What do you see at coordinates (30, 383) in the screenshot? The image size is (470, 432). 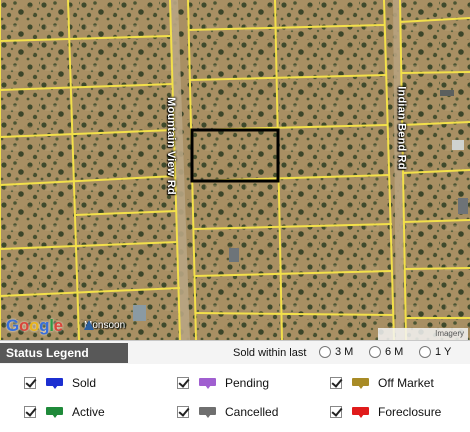 I see `sold-checkbox` at bounding box center [30, 383].